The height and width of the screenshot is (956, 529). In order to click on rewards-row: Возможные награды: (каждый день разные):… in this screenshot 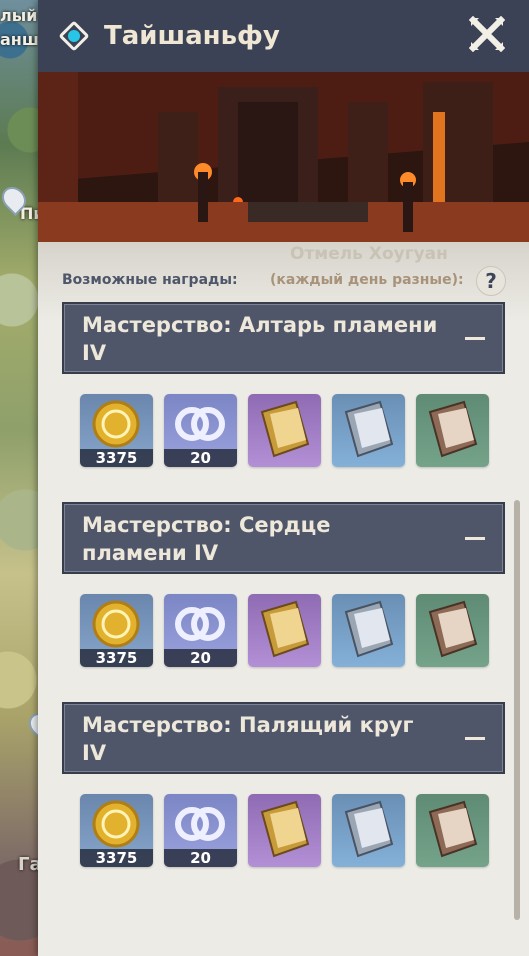, I will do `click(287, 281)`.